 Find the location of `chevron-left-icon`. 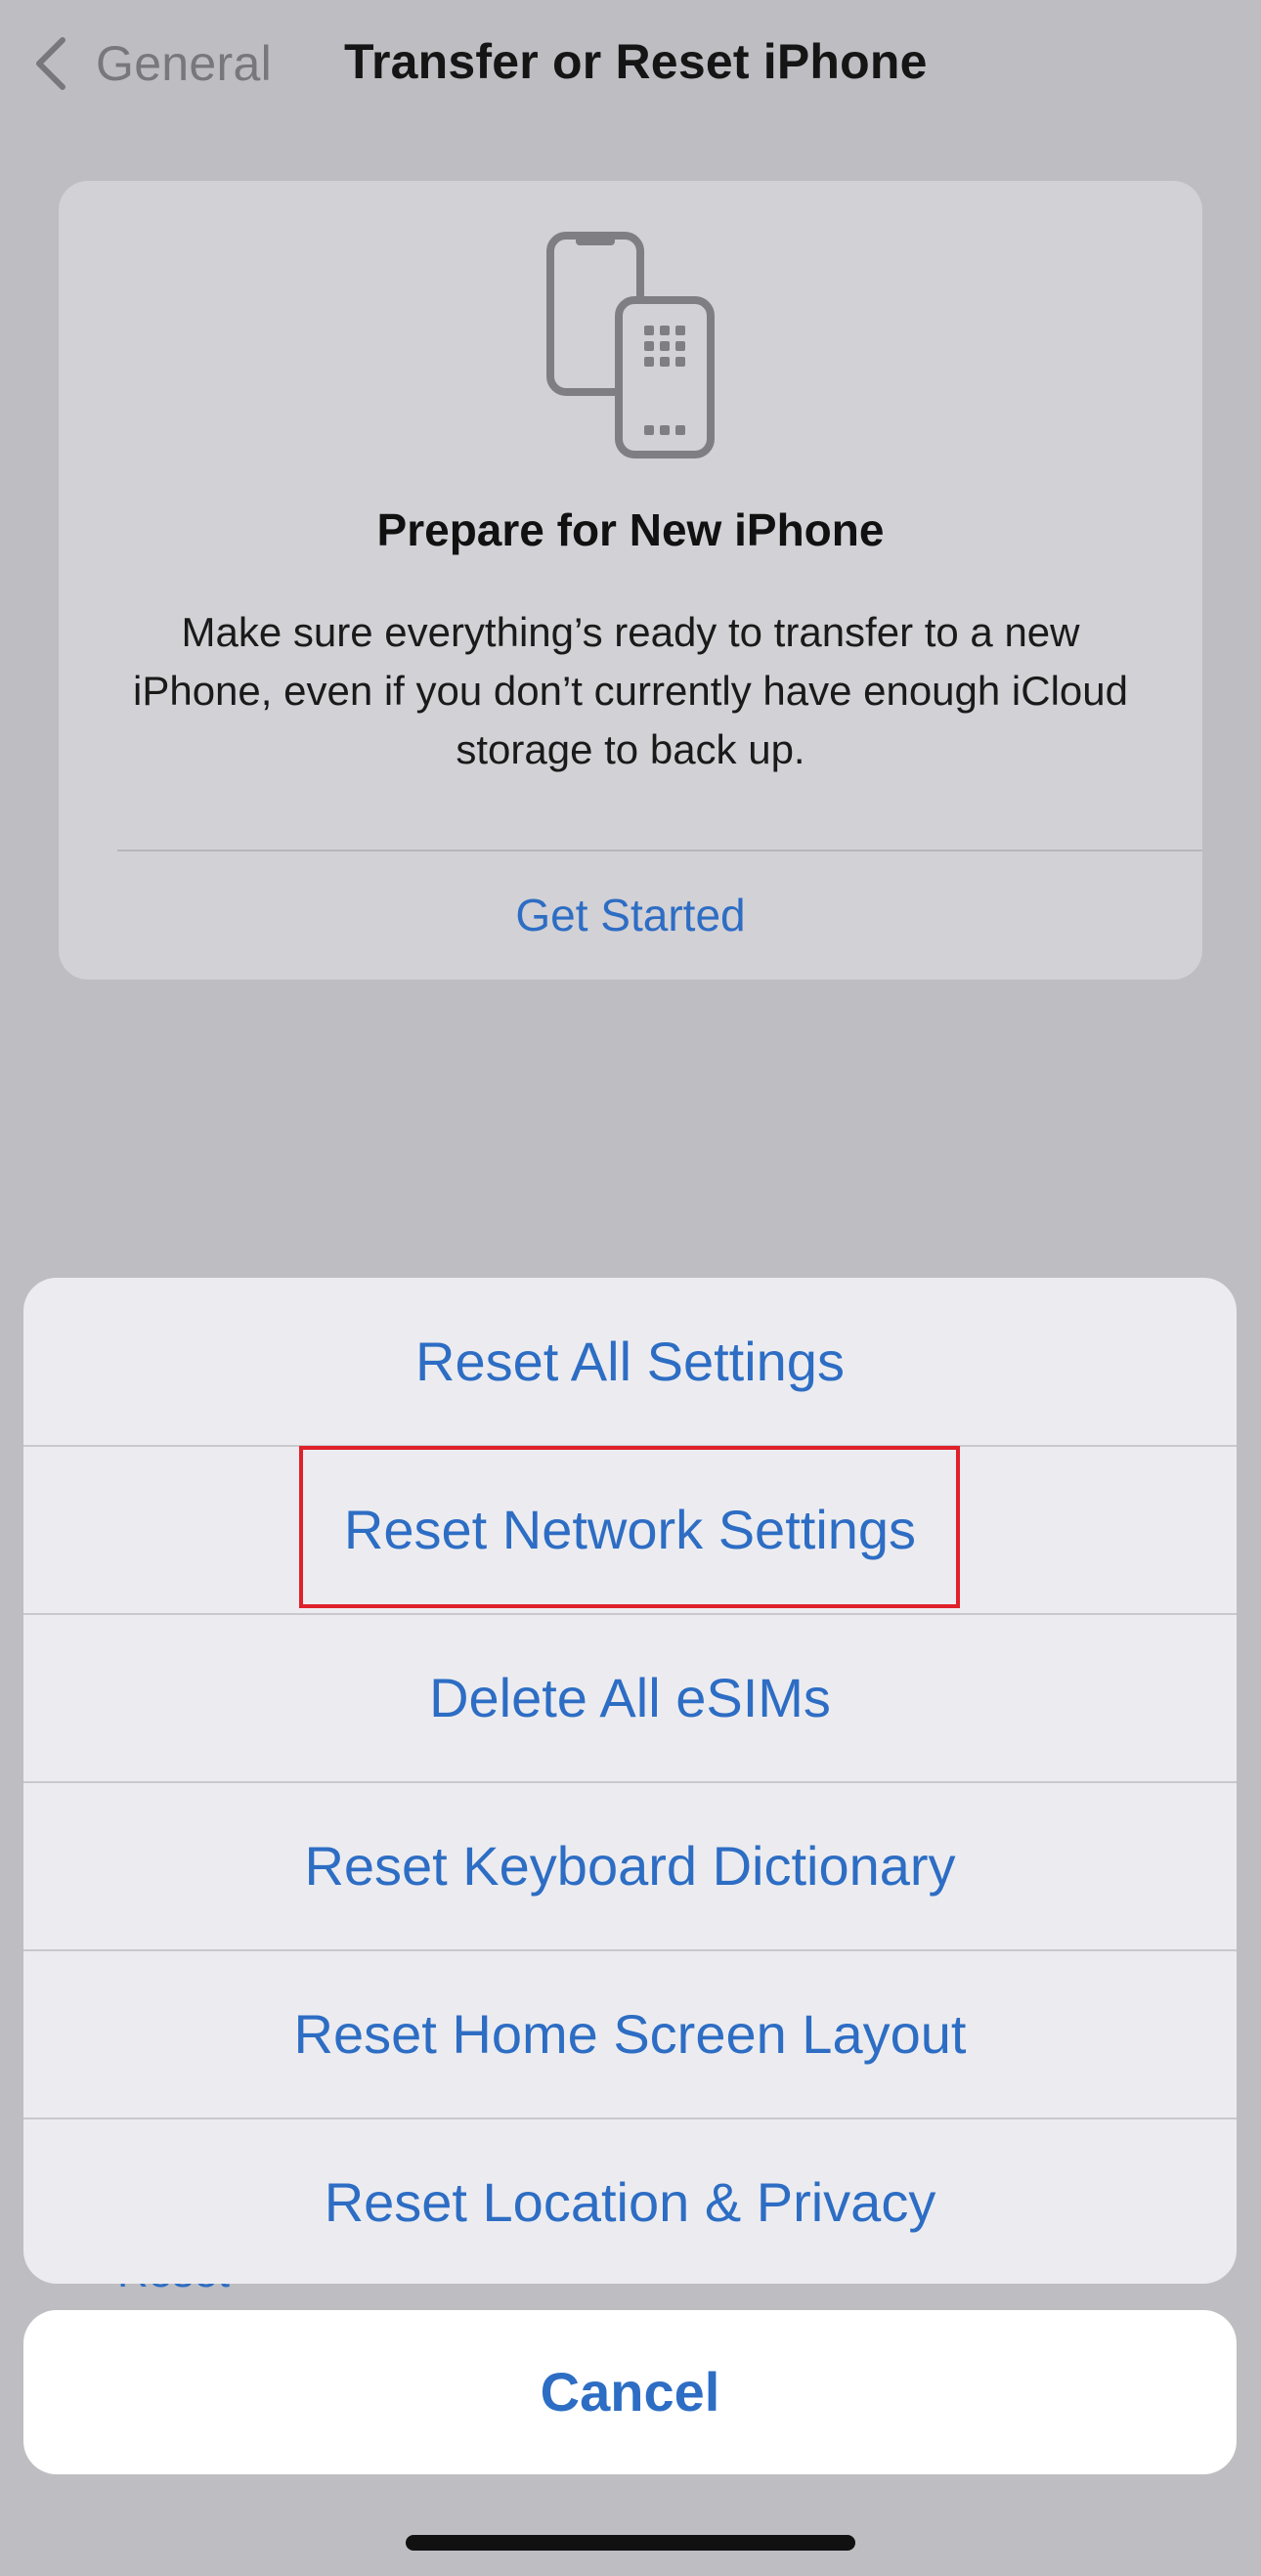

chevron-left-icon is located at coordinates (50, 63).